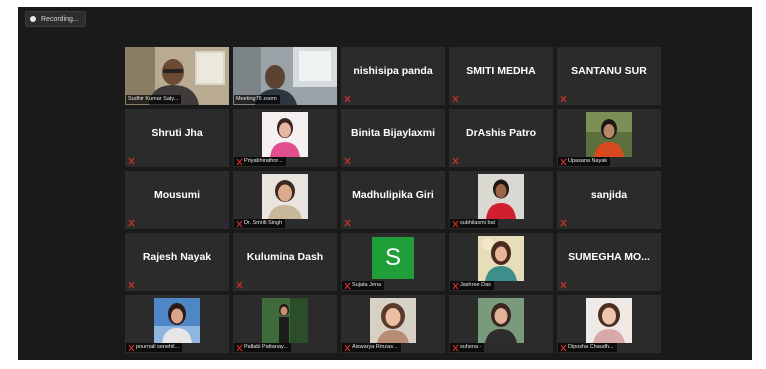 This screenshot has height=369, width=766. Describe the element at coordinates (260, 223) in the screenshot. I see `participant-name-label: Dr. Smriti Singh` at that location.